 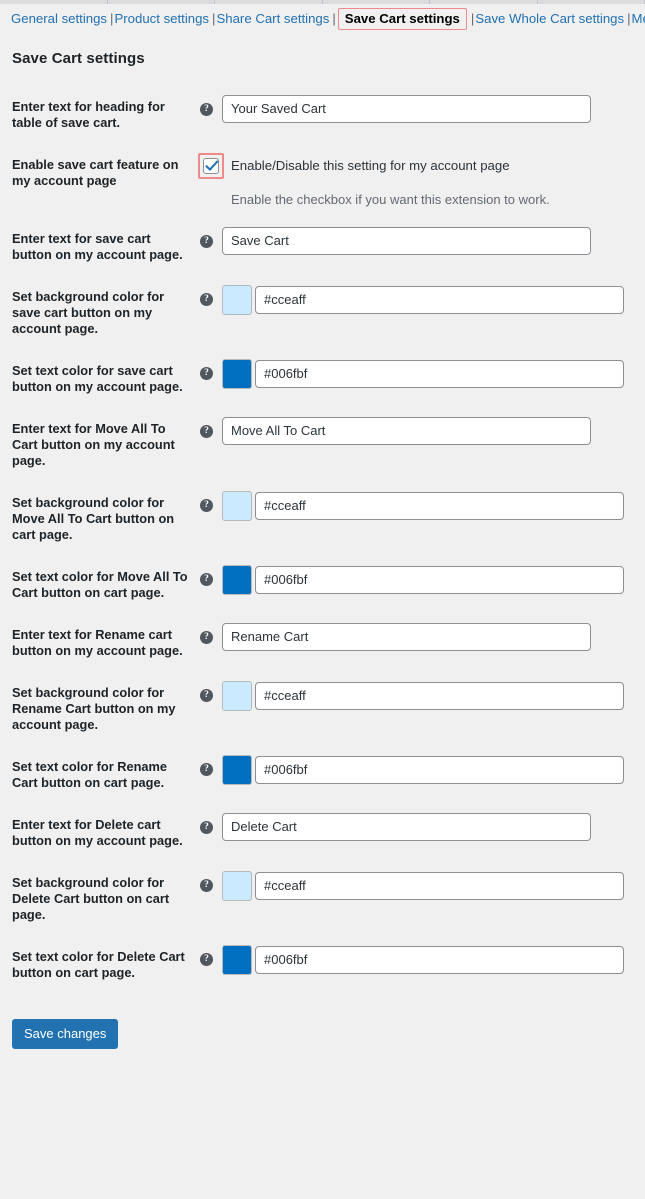 I want to click on text-input-move-all-to-cart, so click(x=406, y=430).